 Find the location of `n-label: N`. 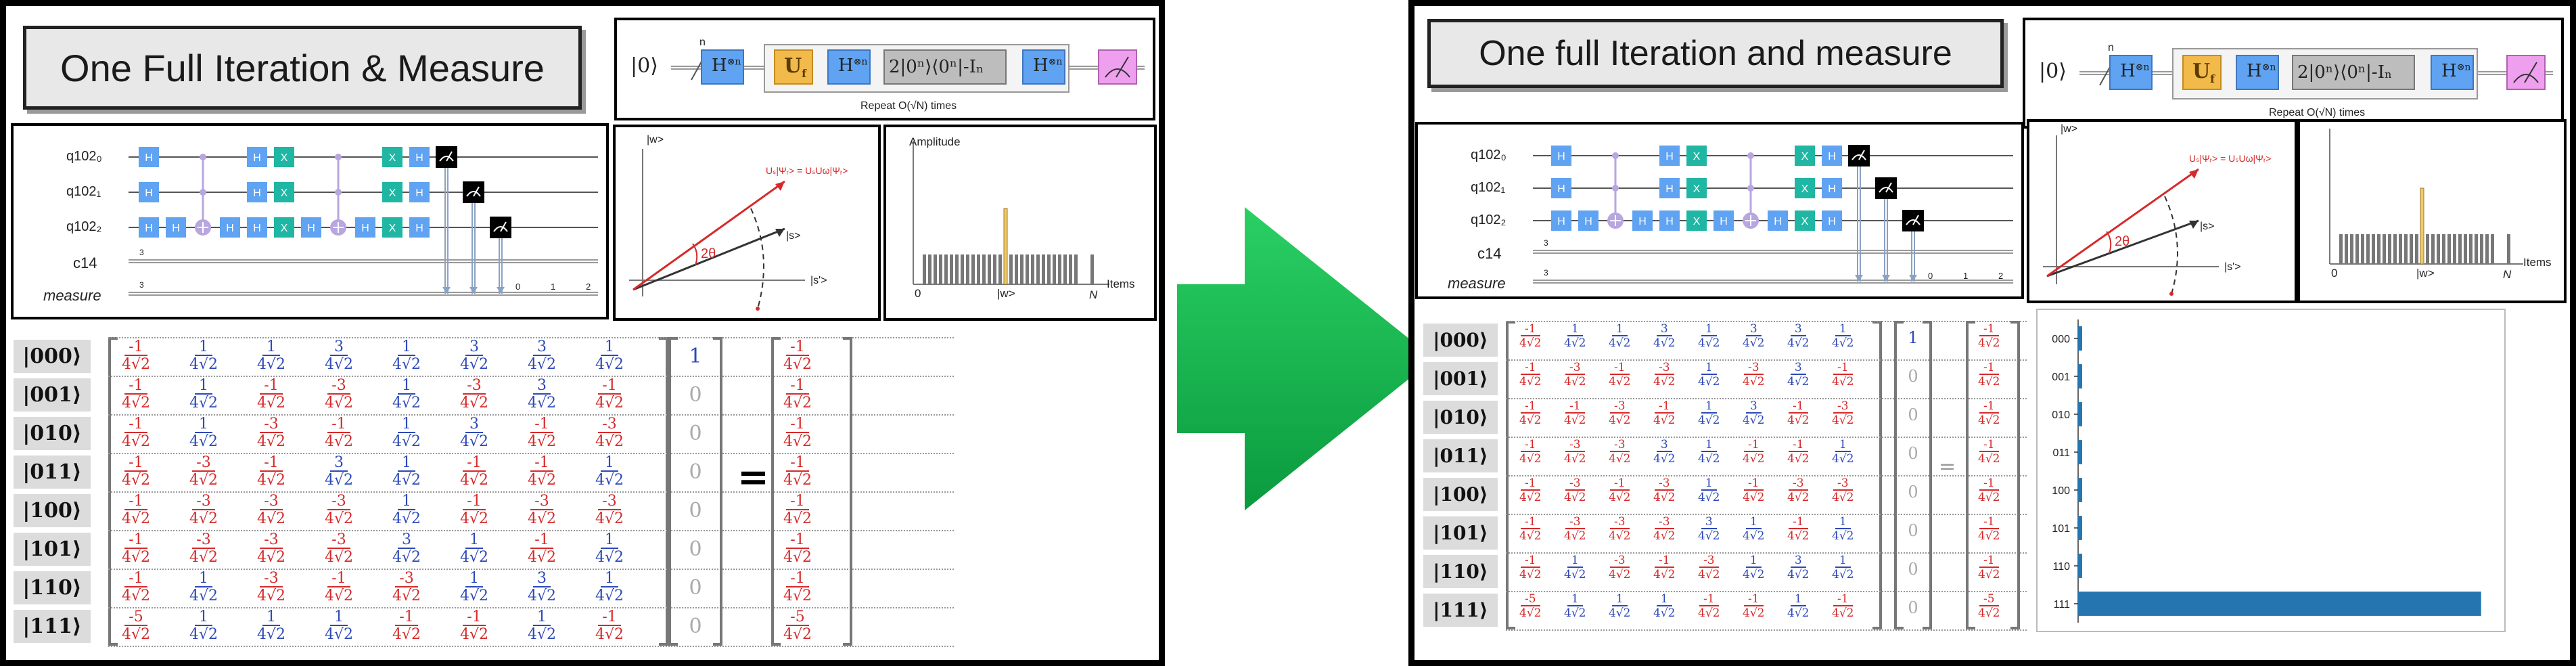

n-label: N is located at coordinates (1093, 294).